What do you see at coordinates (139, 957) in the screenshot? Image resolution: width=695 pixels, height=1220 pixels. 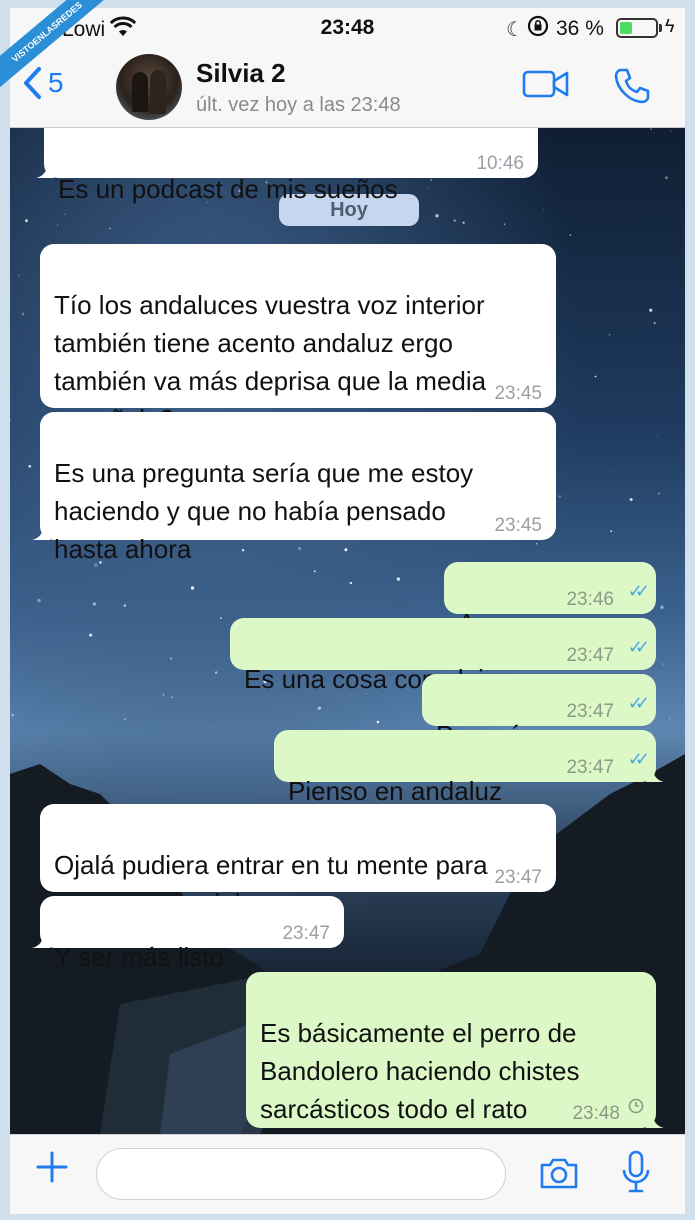 I see `message-text: Y ser más listo` at bounding box center [139, 957].